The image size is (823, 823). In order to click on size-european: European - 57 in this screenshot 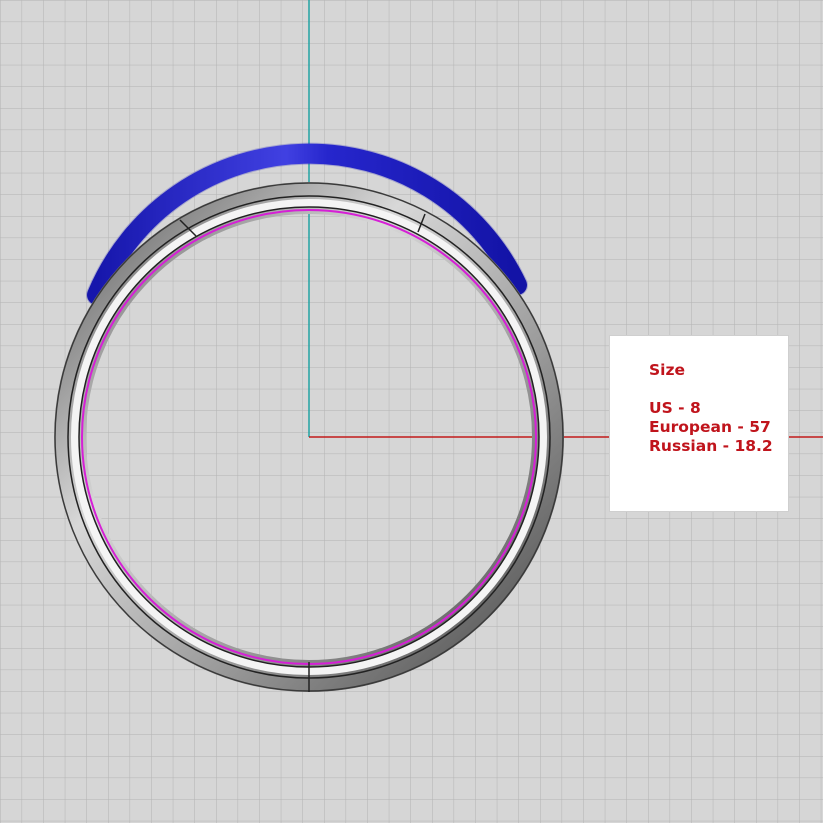, I will do `click(710, 427)`.